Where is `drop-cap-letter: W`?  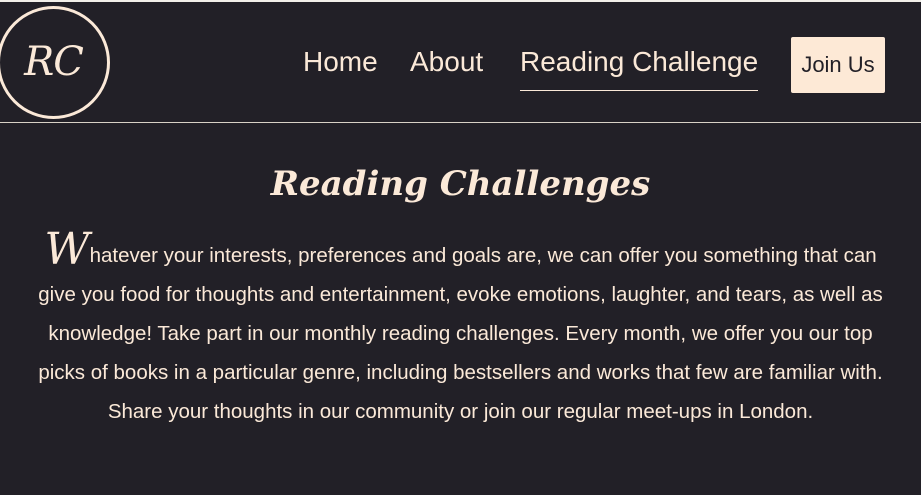
drop-cap-letter: W is located at coordinates (67, 249).